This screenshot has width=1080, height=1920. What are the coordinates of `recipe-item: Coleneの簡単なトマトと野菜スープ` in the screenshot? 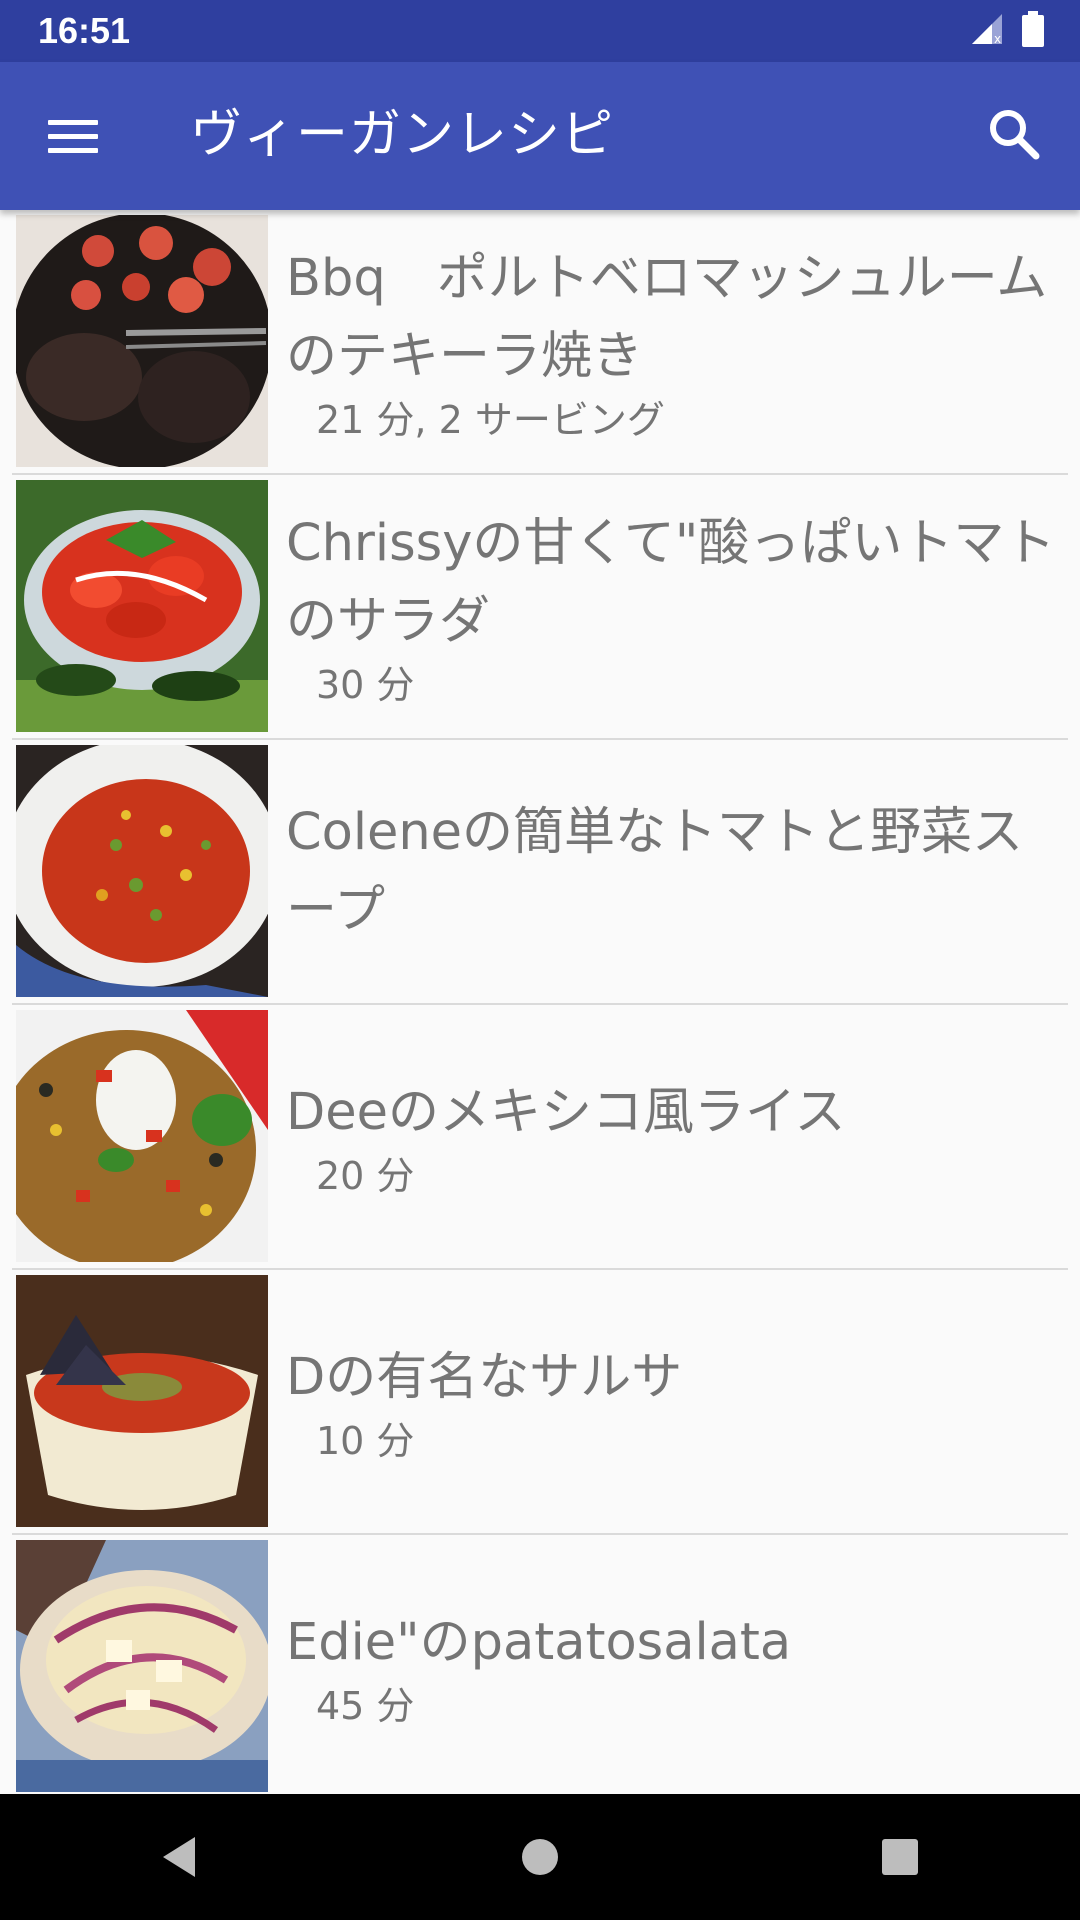 It's located at (540, 872).